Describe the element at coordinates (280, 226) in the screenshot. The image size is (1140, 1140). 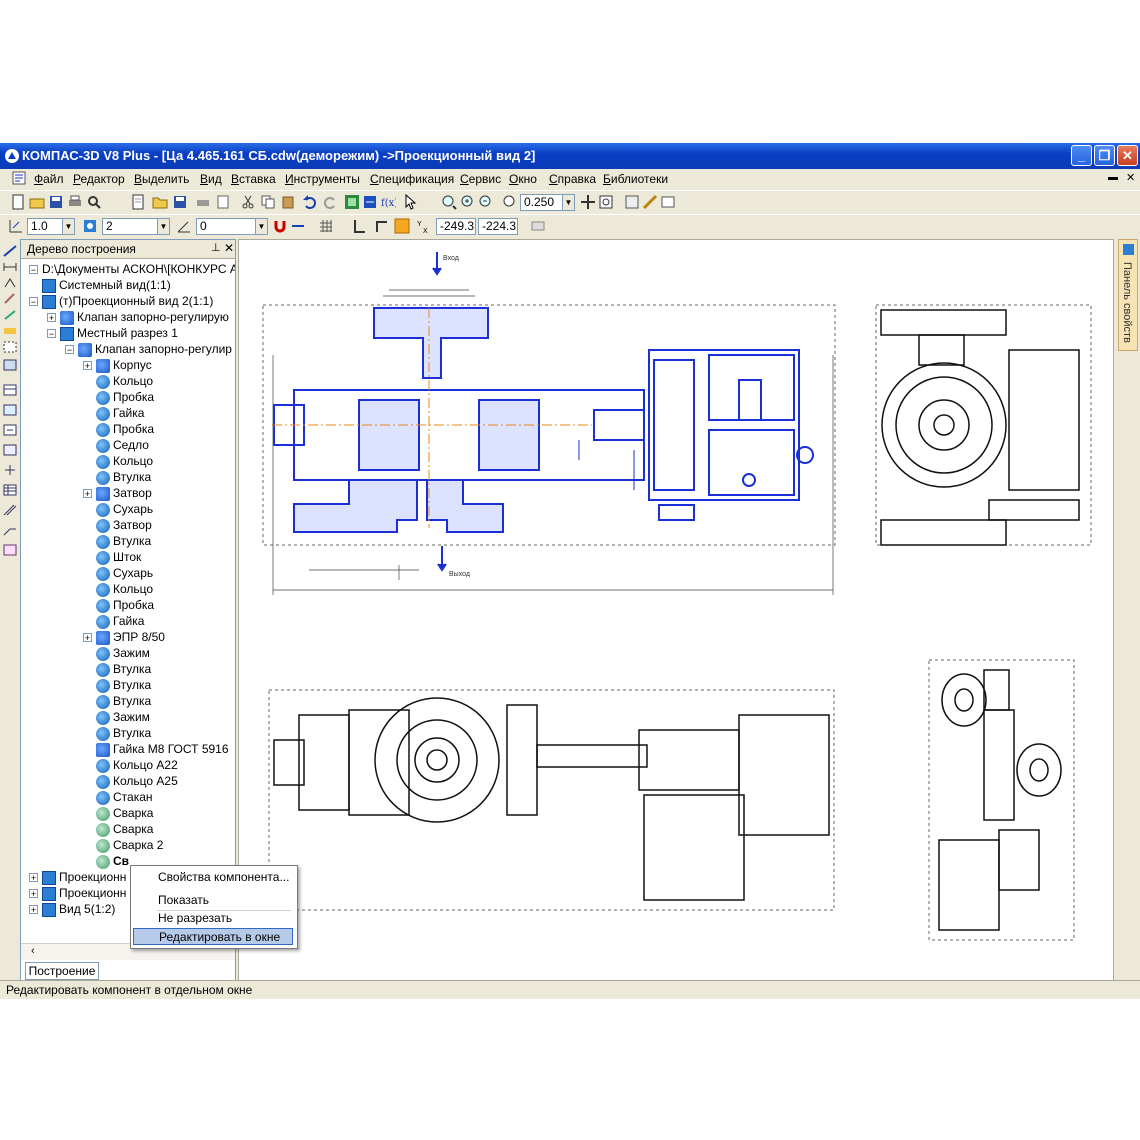
I see `magnet-icon` at that location.